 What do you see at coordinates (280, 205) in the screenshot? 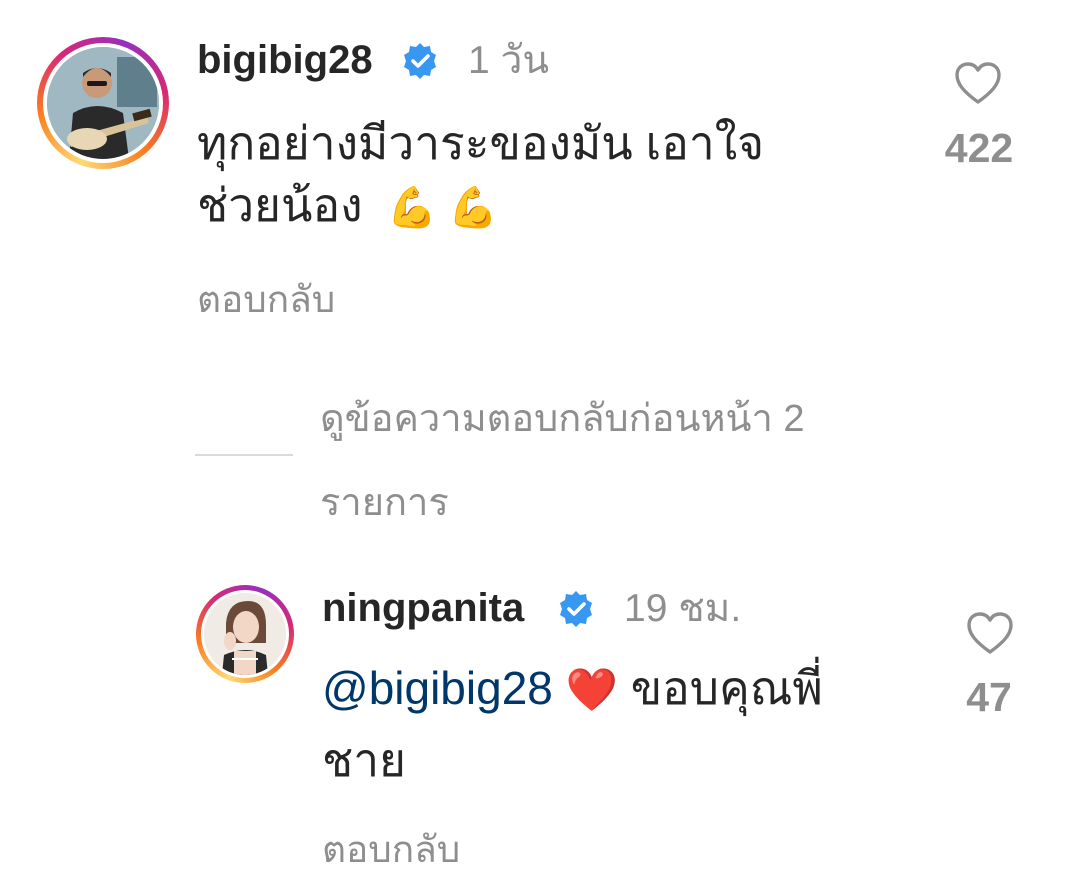
I see `comment-text-line: ช่วยน้อง` at bounding box center [280, 205].